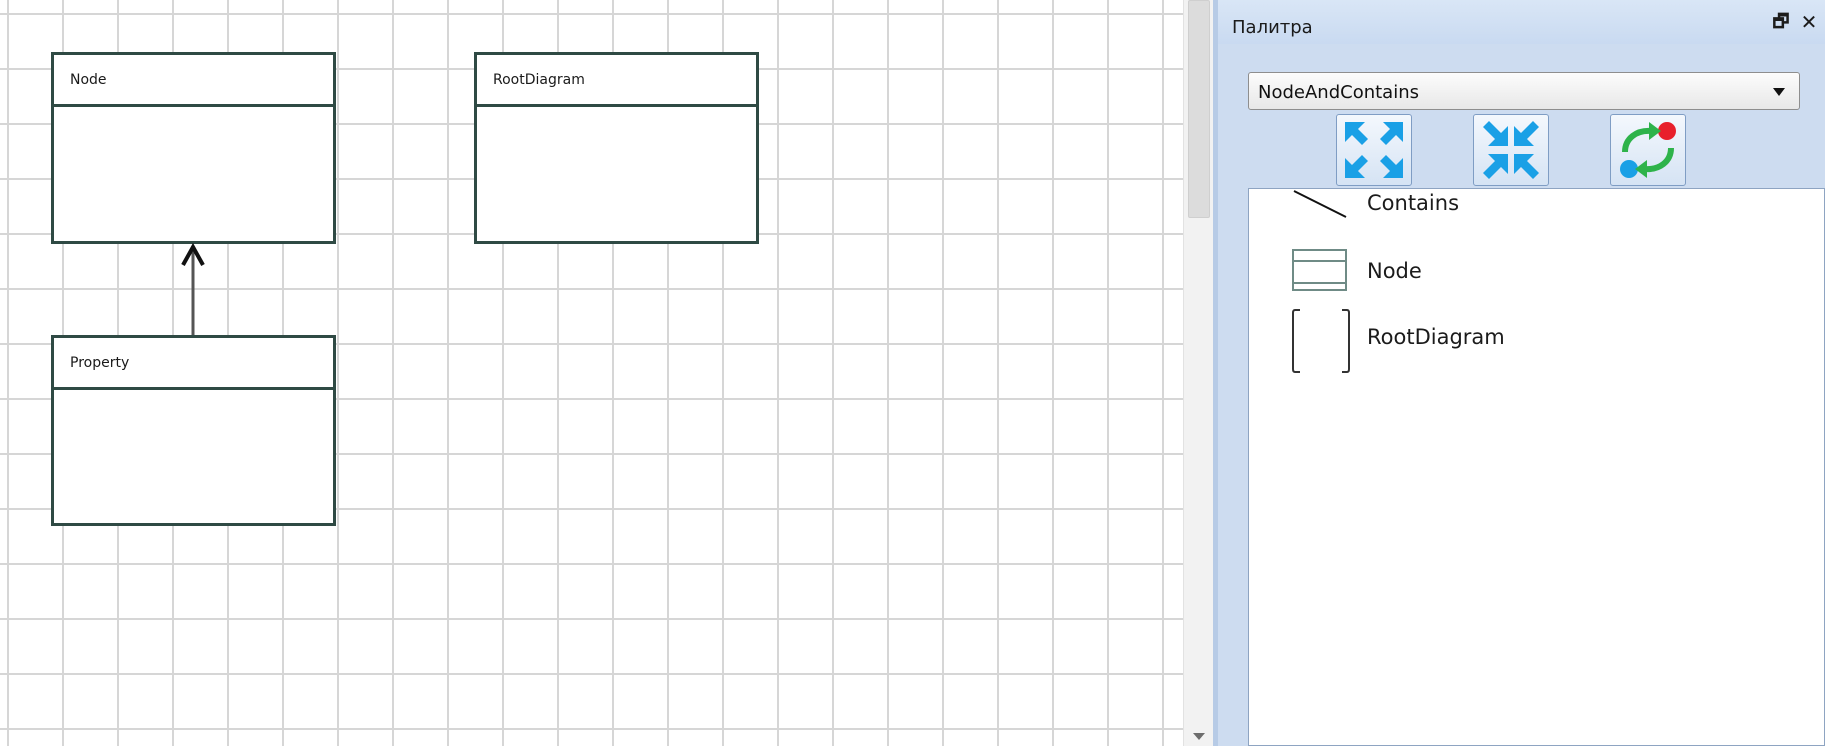 The height and width of the screenshot is (746, 1825). Describe the element at coordinates (193, 81) in the screenshot. I see `node-title: Node` at that location.